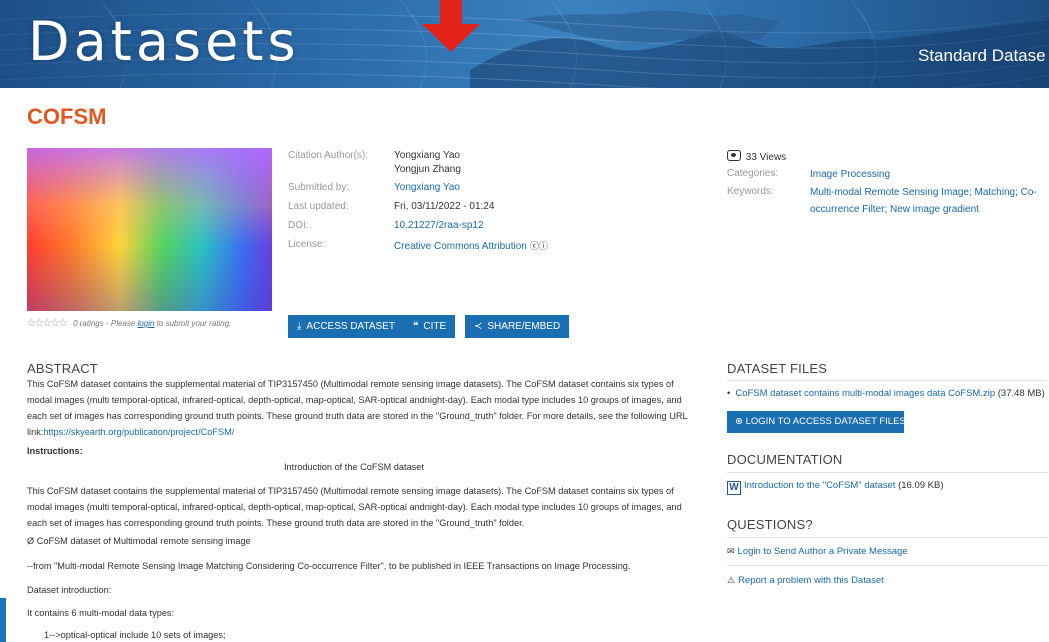 This screenshot has height=642, width=1049. What do you see at coordinates (164, 41) in the screenshot?
I see `banner-title: Datasets` at bounding box center [164, 41].